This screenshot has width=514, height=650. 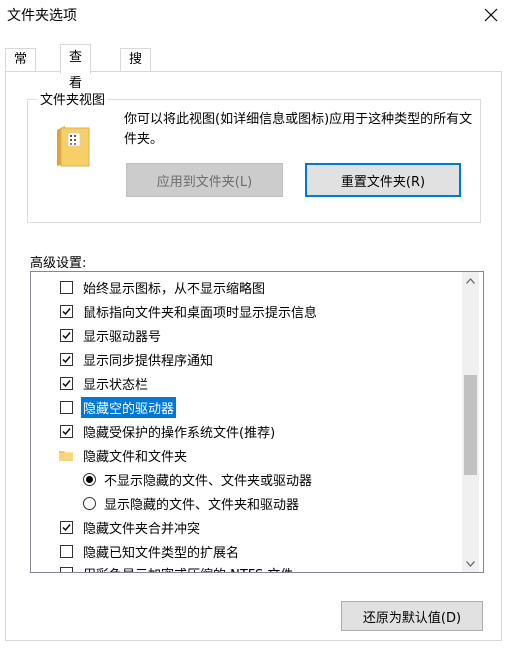 I want to click on restore-defaults-button: 还原为默认值(D), so click(x=412, y=616).